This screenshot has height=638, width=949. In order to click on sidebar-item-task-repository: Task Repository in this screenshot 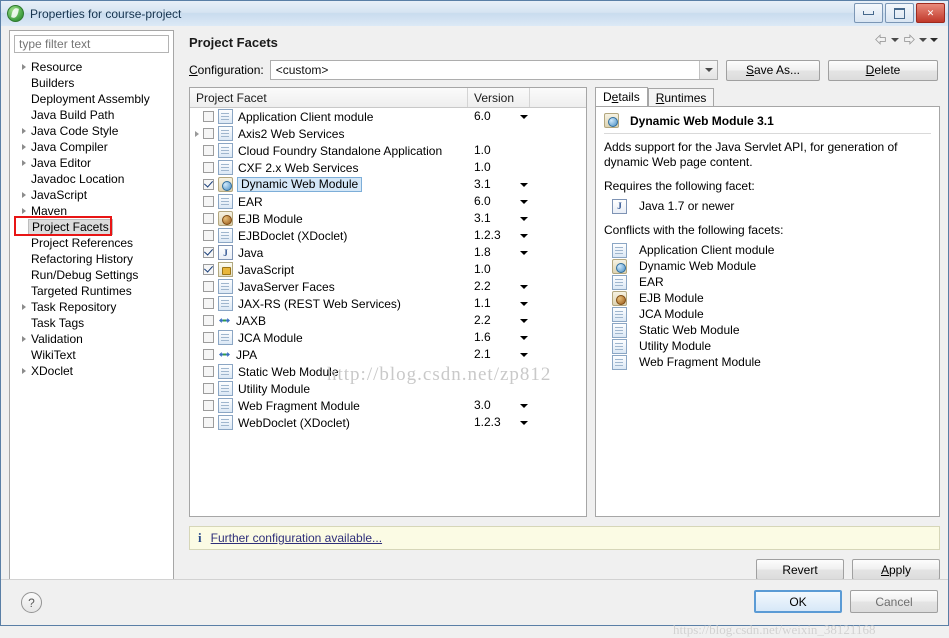, I will do `click(91, 307)`.